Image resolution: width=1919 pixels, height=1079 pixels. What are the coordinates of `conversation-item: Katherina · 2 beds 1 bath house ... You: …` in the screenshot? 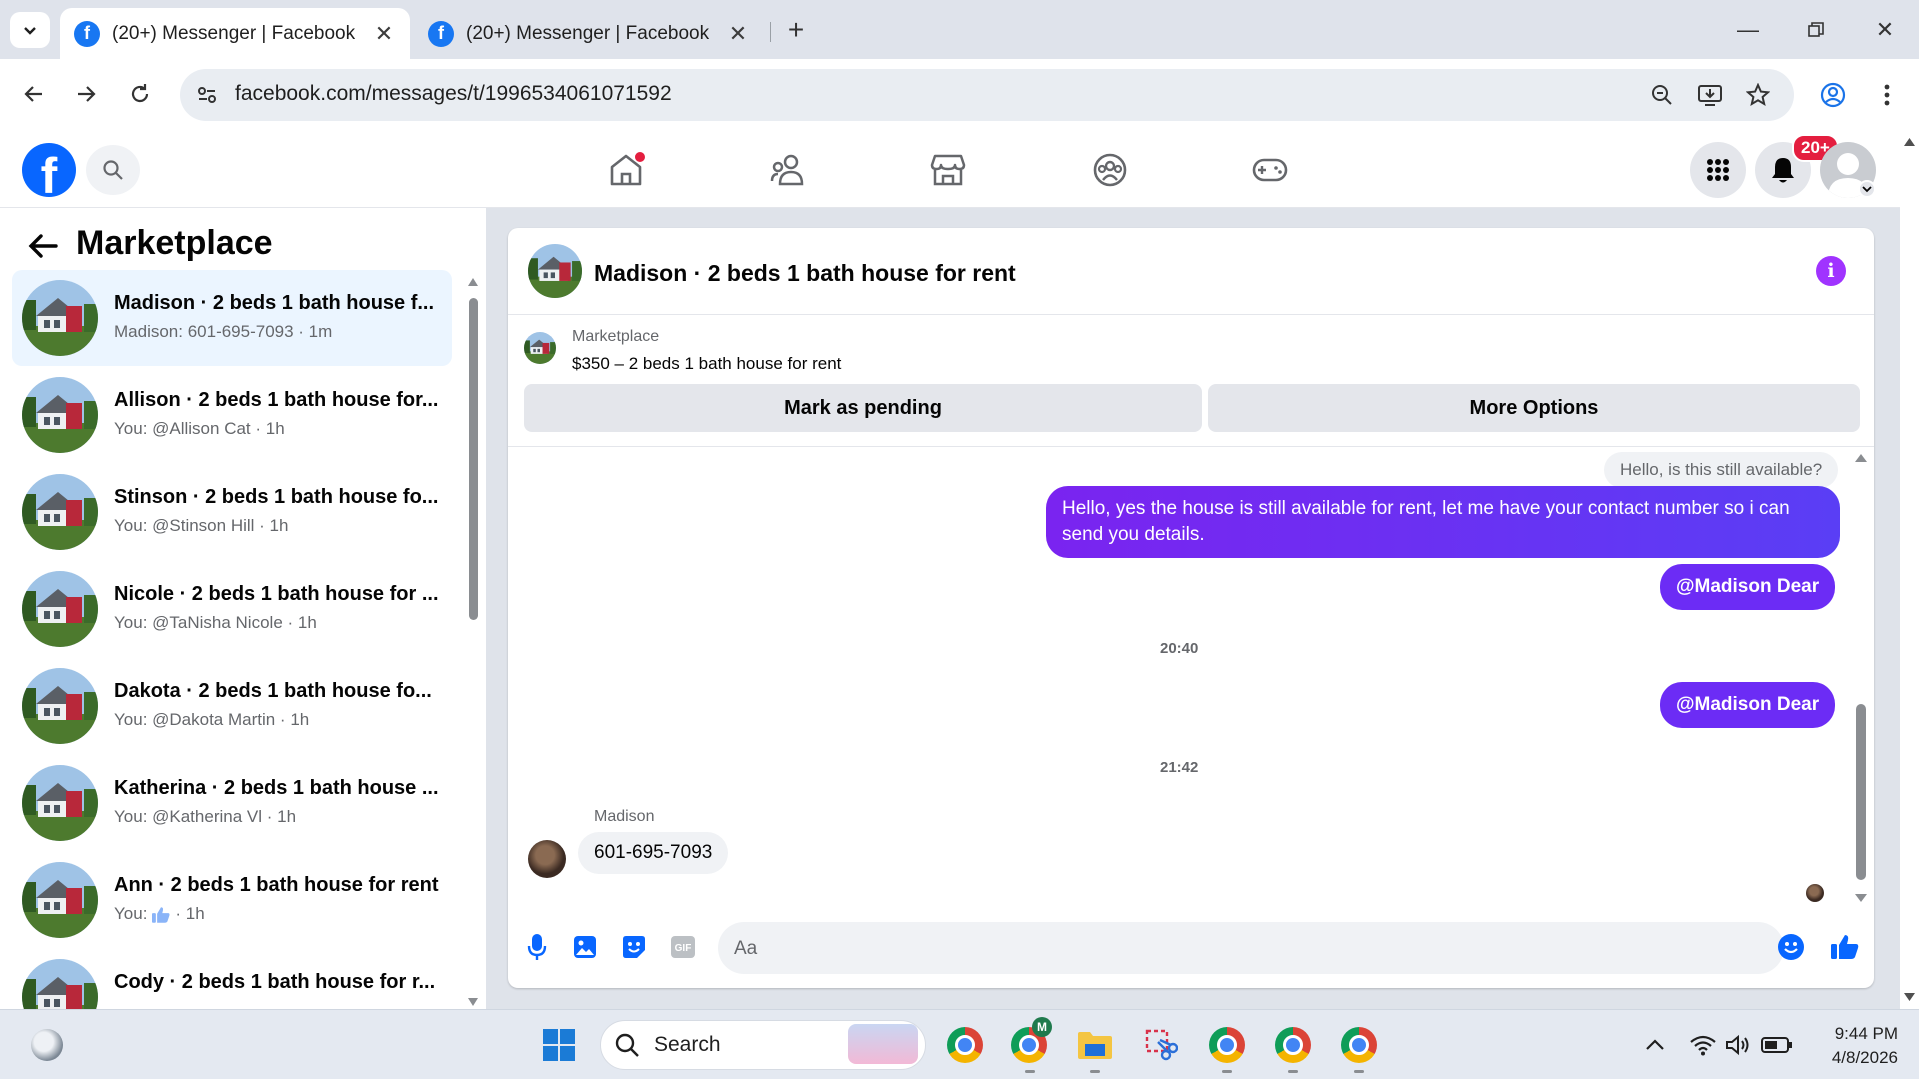 It's located at (232, 803).